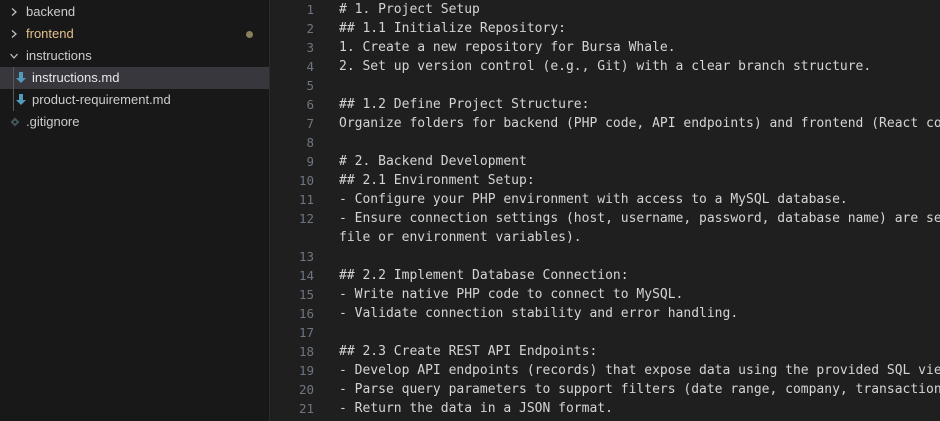 This screenshot has height=421, width=940. I want to click on explorer-file-instructions-md: instructions.md, so click(134, 78).